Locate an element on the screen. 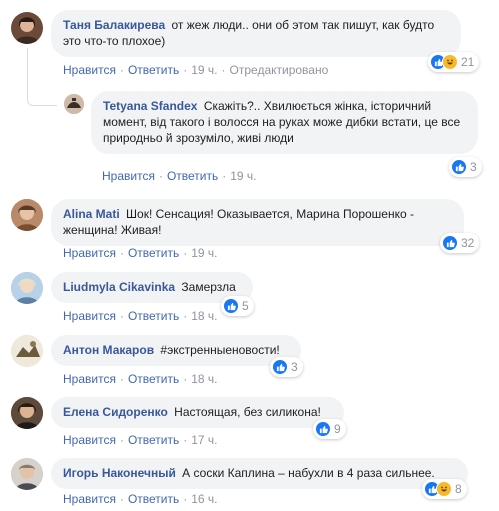 This screenshot has height=511, width=499. reactions-badge: 5 is located at coordinates (237, 306).